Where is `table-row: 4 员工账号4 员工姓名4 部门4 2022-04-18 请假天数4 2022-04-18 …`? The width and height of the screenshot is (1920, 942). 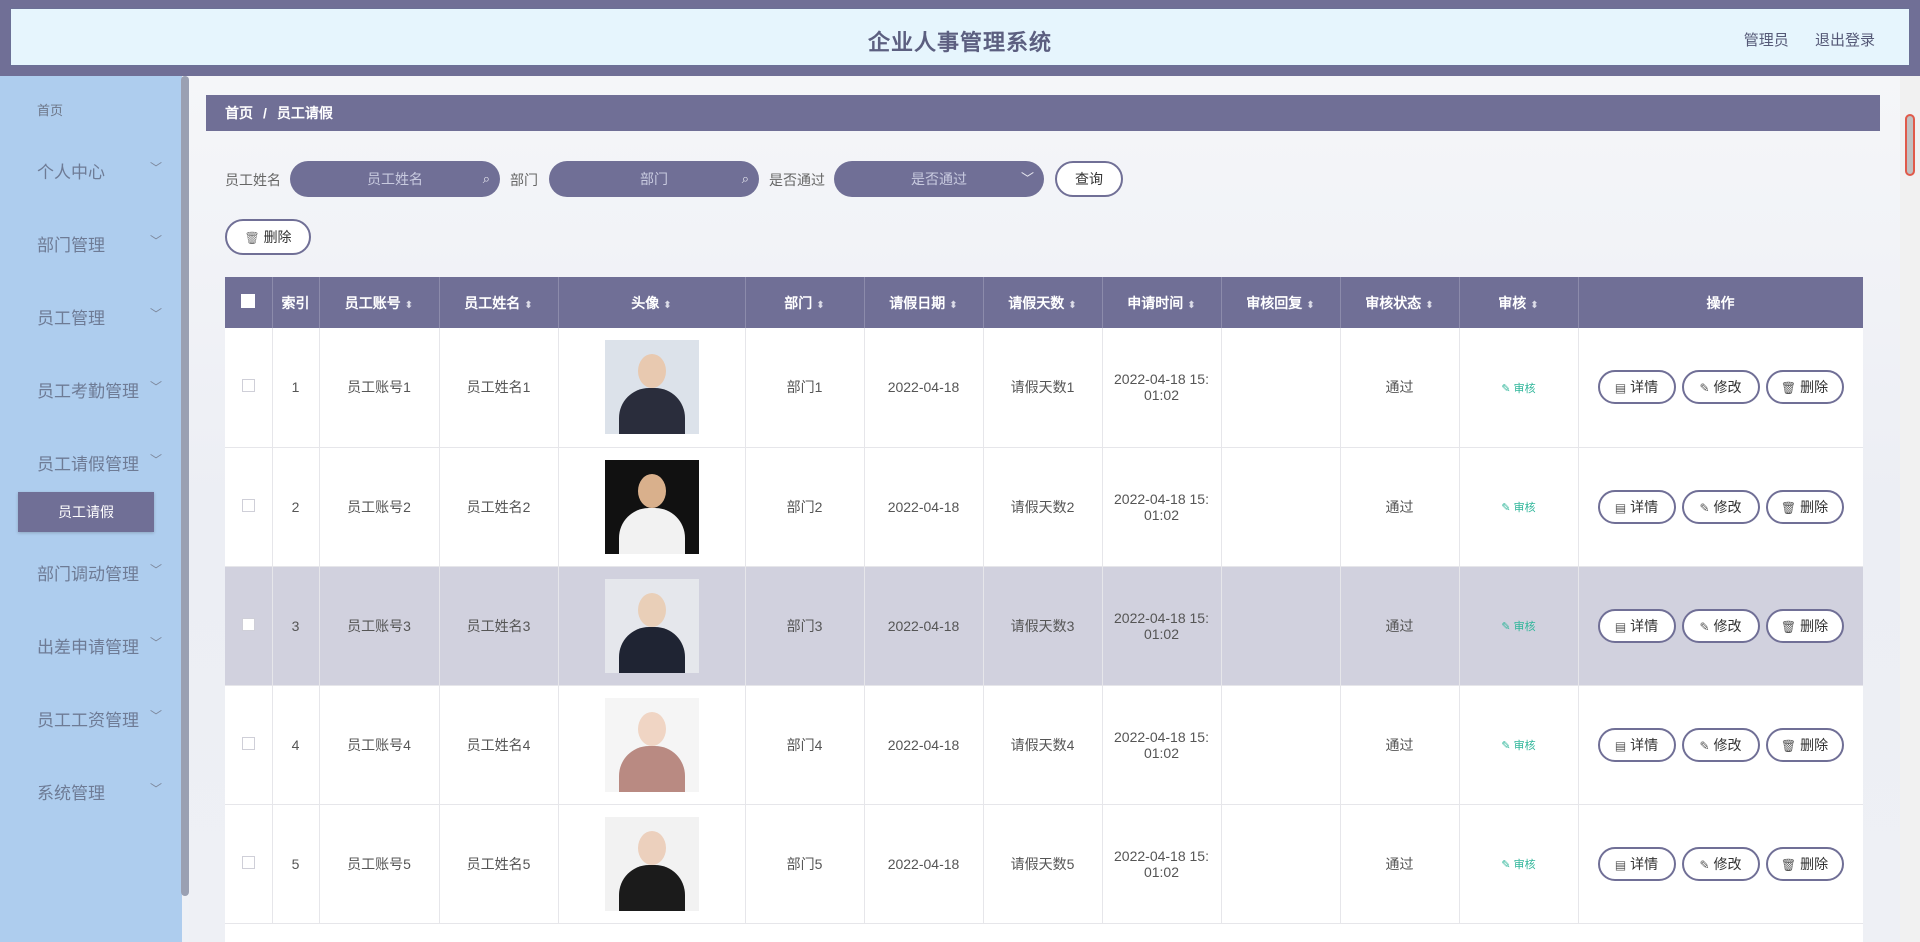 table-row: 4 员工账号4 员工姓名4 部门4 2022-04-18 请假天数4 2022-04-18 … is located at coordinates (1044, 745).